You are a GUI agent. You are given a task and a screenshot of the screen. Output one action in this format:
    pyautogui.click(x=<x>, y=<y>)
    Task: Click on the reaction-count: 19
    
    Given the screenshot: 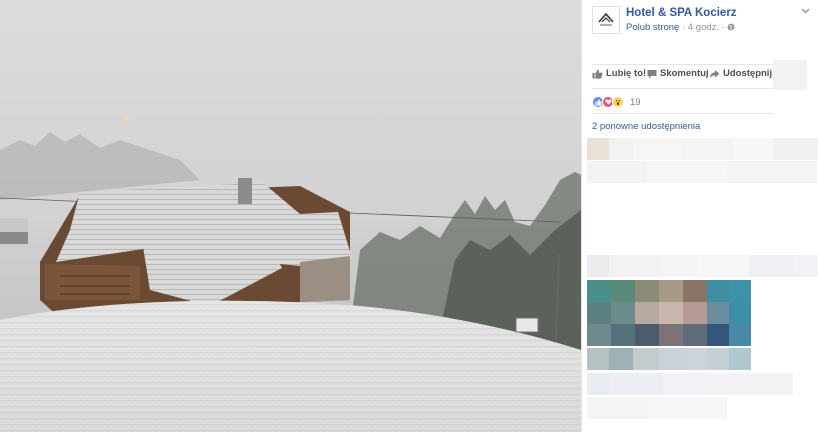 What is the action you would take?
    pyautogui.click(x=635, y=102)
    